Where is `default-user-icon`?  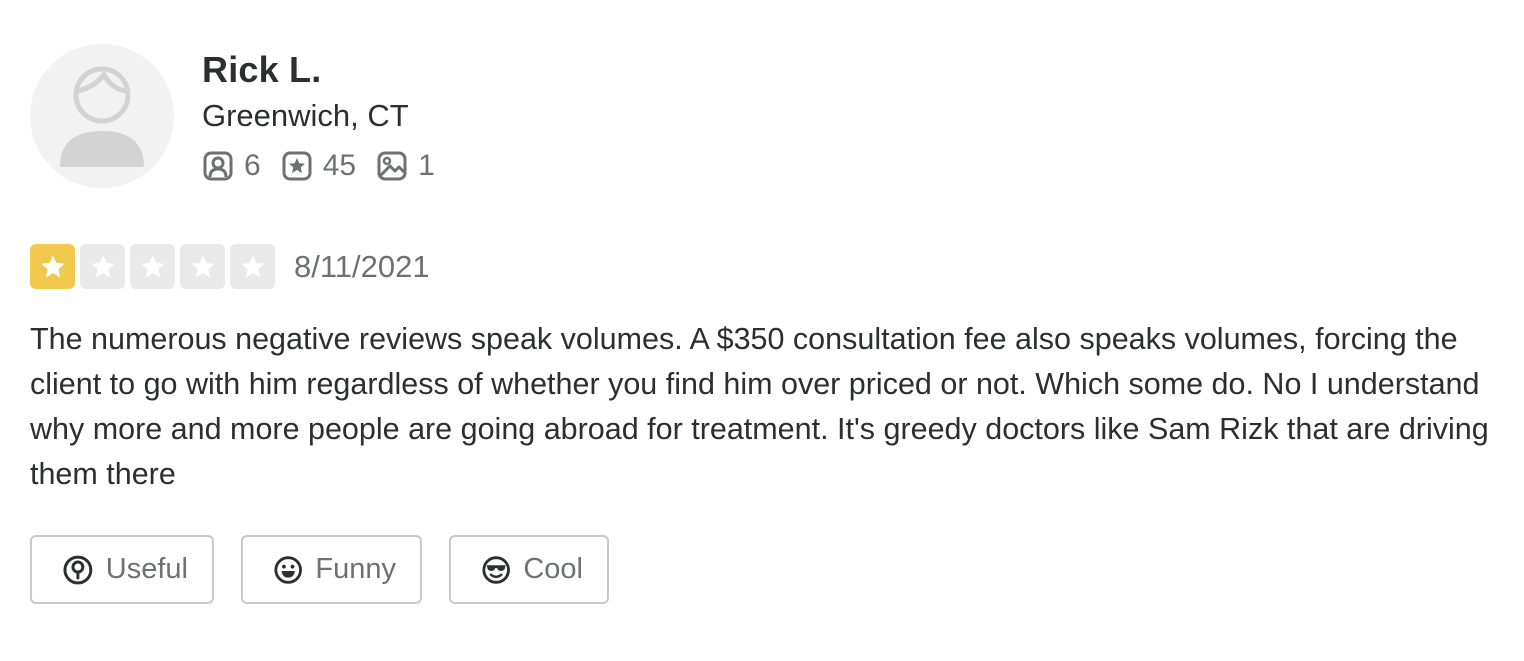 default-user-icon is located at coordinates (102, 116).